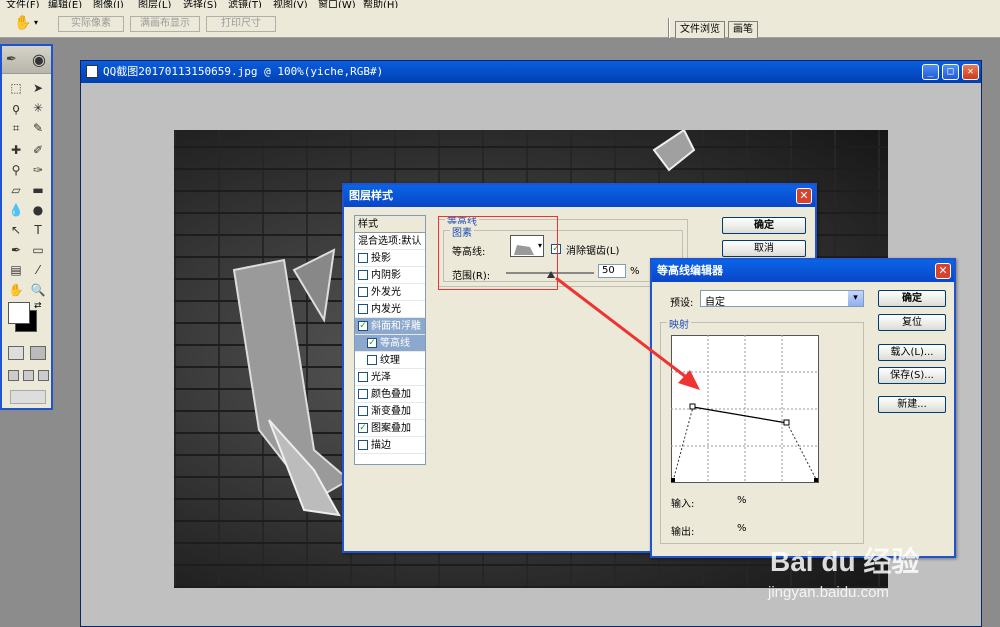  Describe the element at coordinates (38, 290) in the screenshot. I see `zoom-tool-icon: 🔍` at that location.